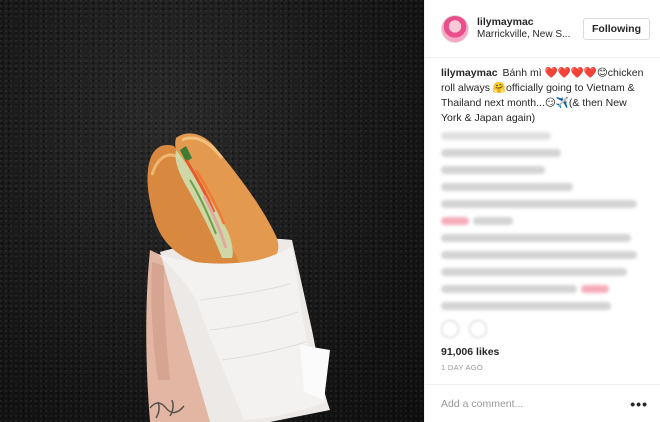 The height and width of the screenshot is (422, 660). Describe the element at coordinates (496, 135) in the screenshot. I see `blurred-load-more` at that location.